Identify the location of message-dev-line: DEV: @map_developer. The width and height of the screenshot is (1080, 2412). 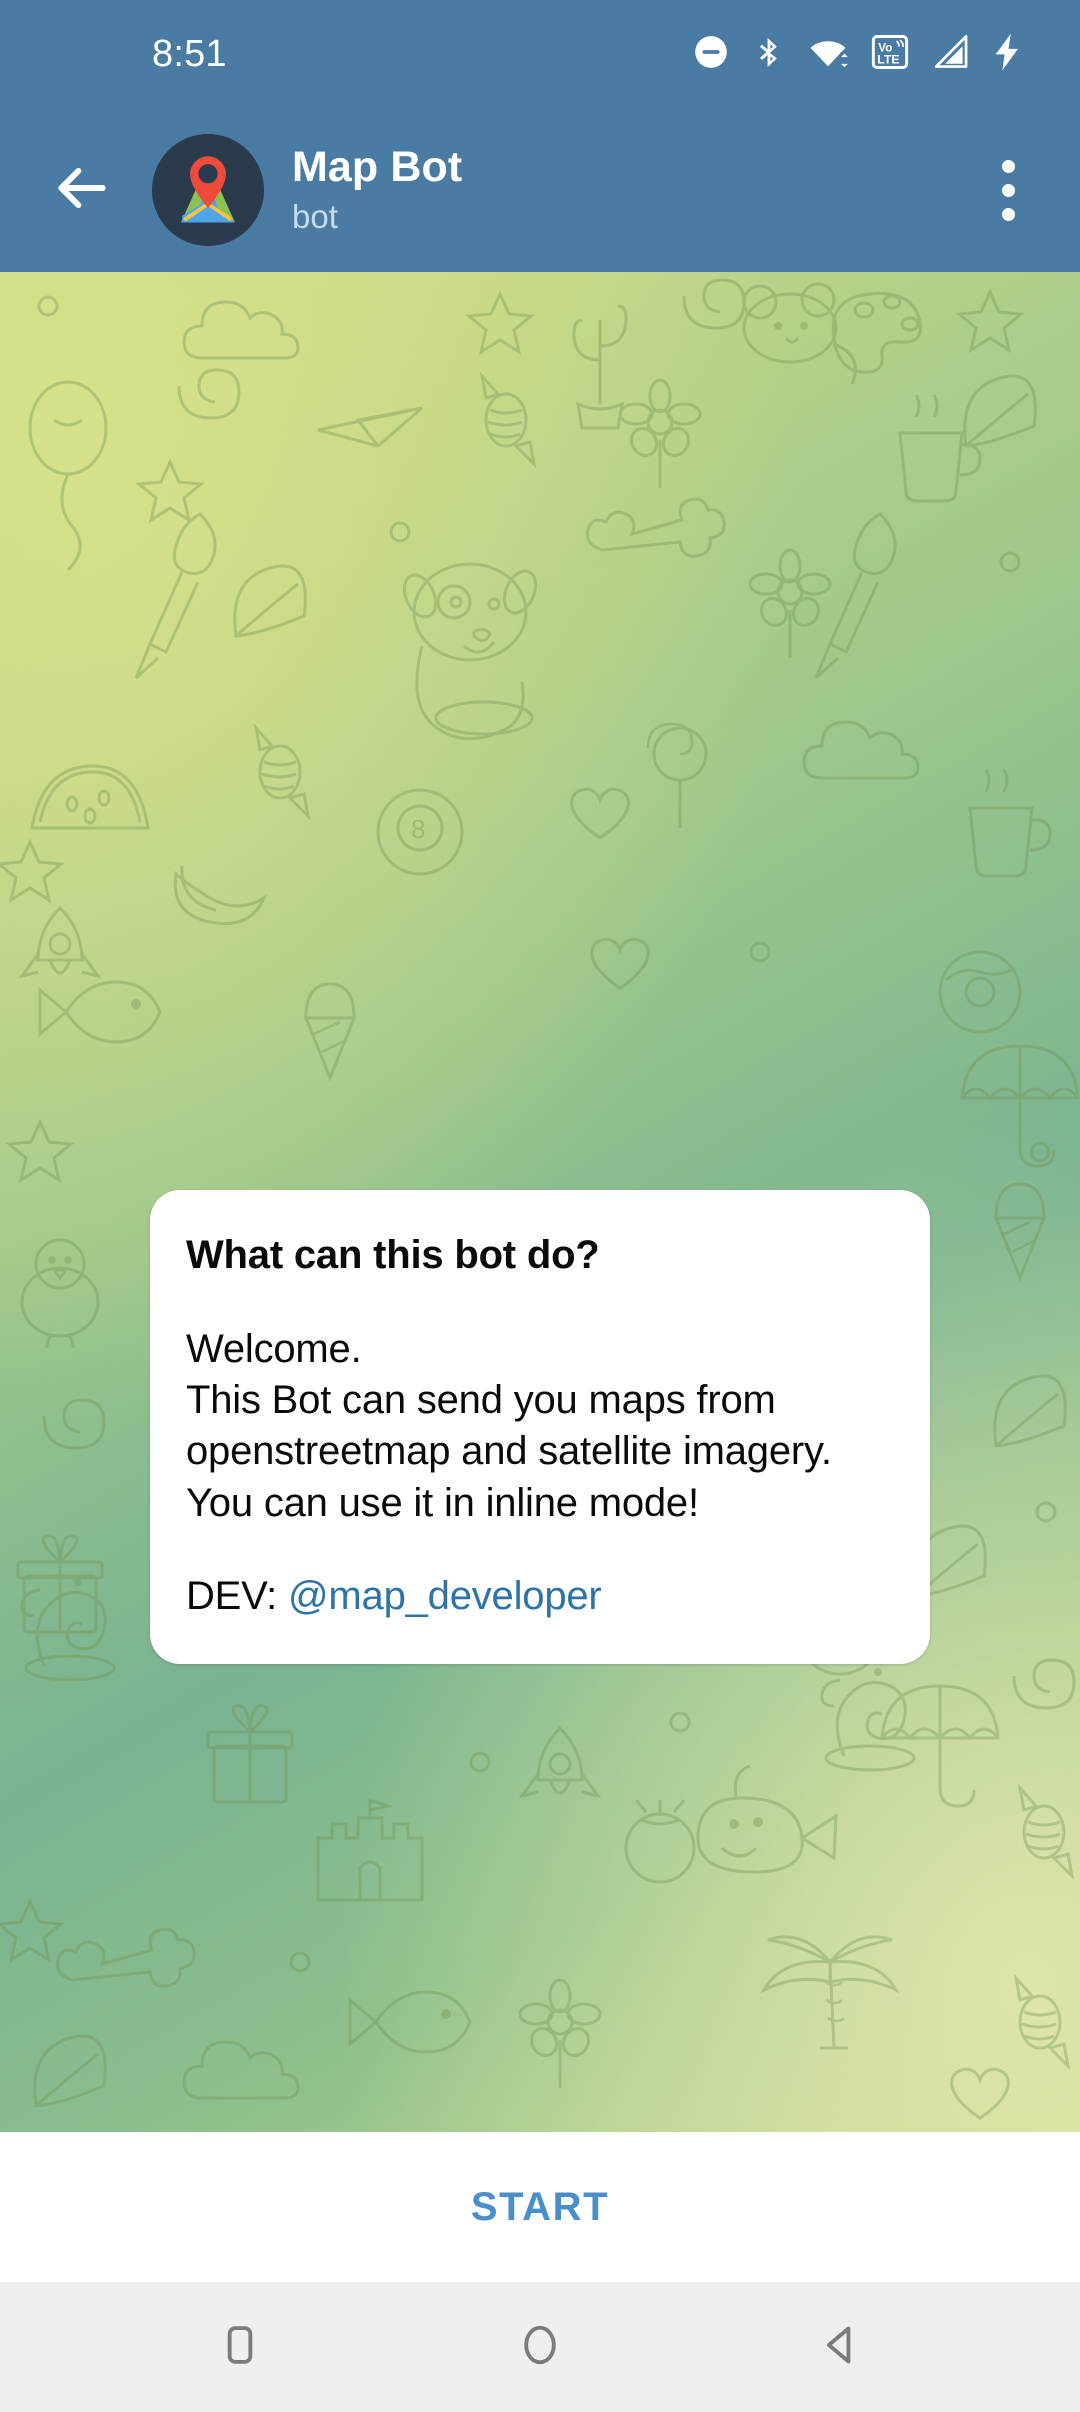
(540, 1596).